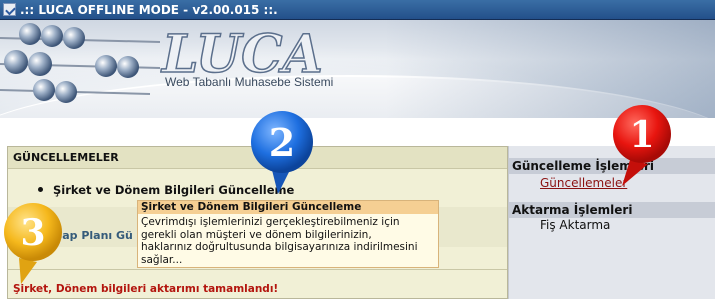 The width and height of the screenshot is (715, 300). Describe the element at coordinates (9, 9) in the screenshot. I see `app-icon` at that location.